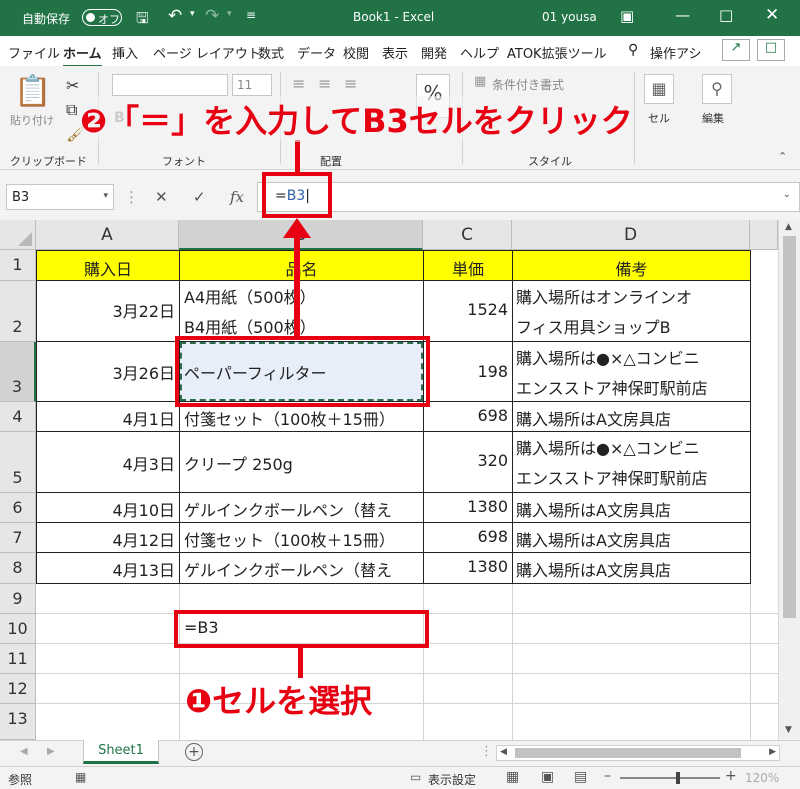 This screenshot has height=789, width=800. What do you see at coordinates (731, 776) in the screenshot?
I see `zoom-in-icon: +` at bounding box center [731, 776].